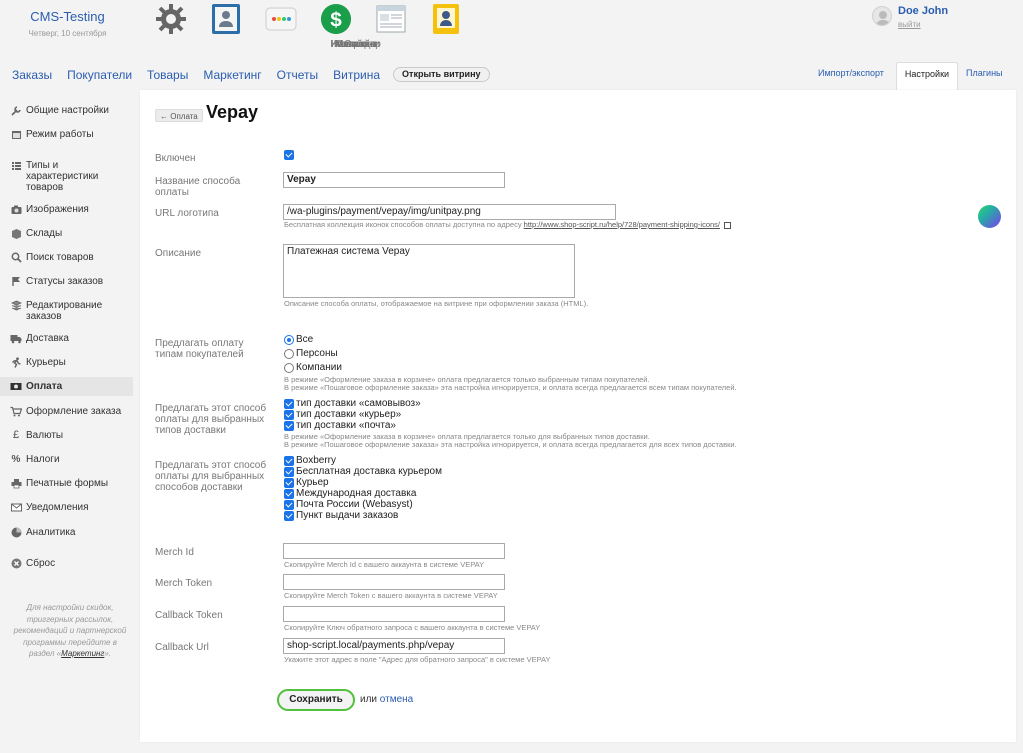  What do you see at coordinates (316, 460) in the screenshot?
I see `shipping-method-boxberry-label: Boxberry` at bounding box center [316, 460].